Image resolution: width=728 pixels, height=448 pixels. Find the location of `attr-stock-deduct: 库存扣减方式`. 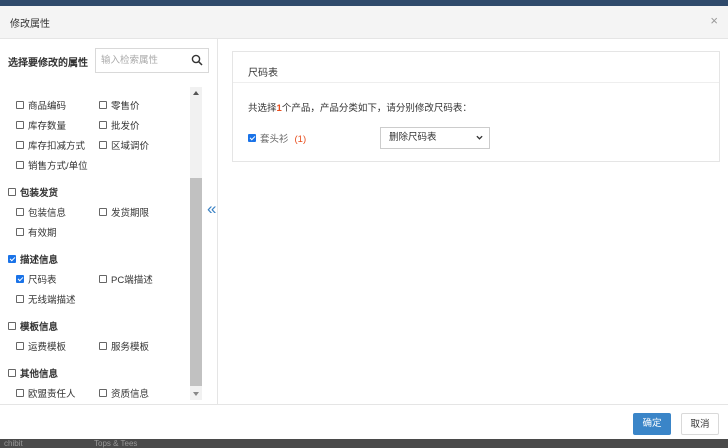

attr-stock-deduct: 库存扣减方式 is located at coordinates (50, 147).